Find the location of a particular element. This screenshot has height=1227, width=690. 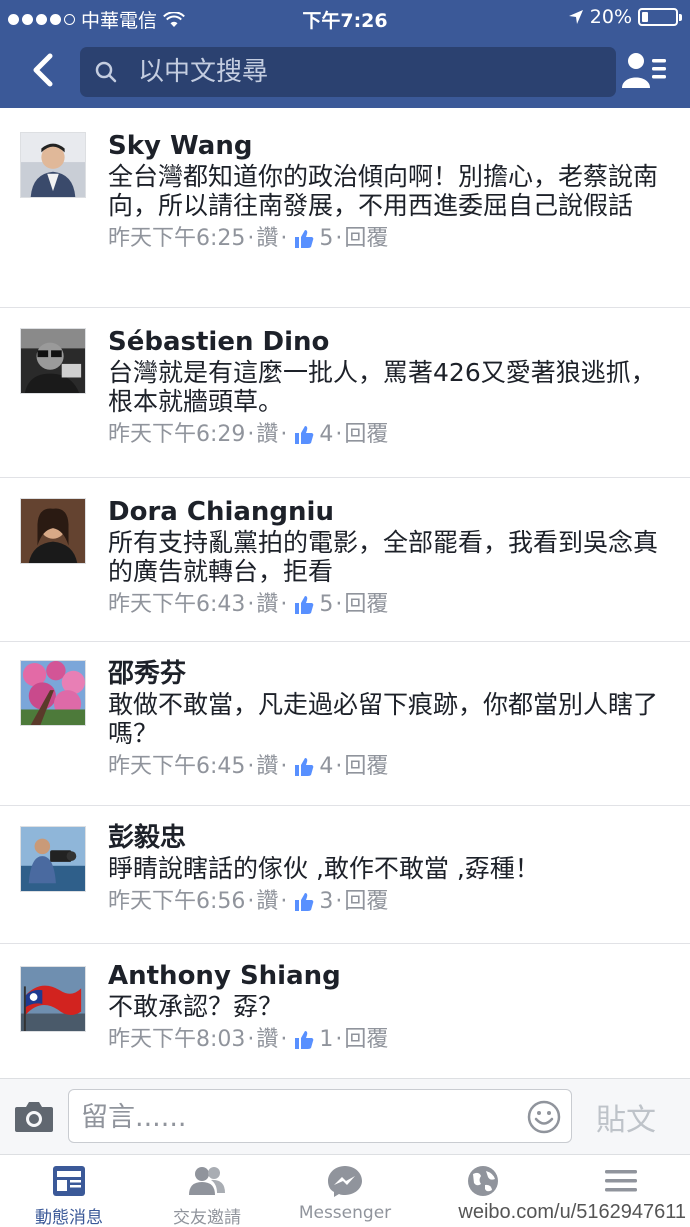

globe-icon is located at coordinates (483, 1181).